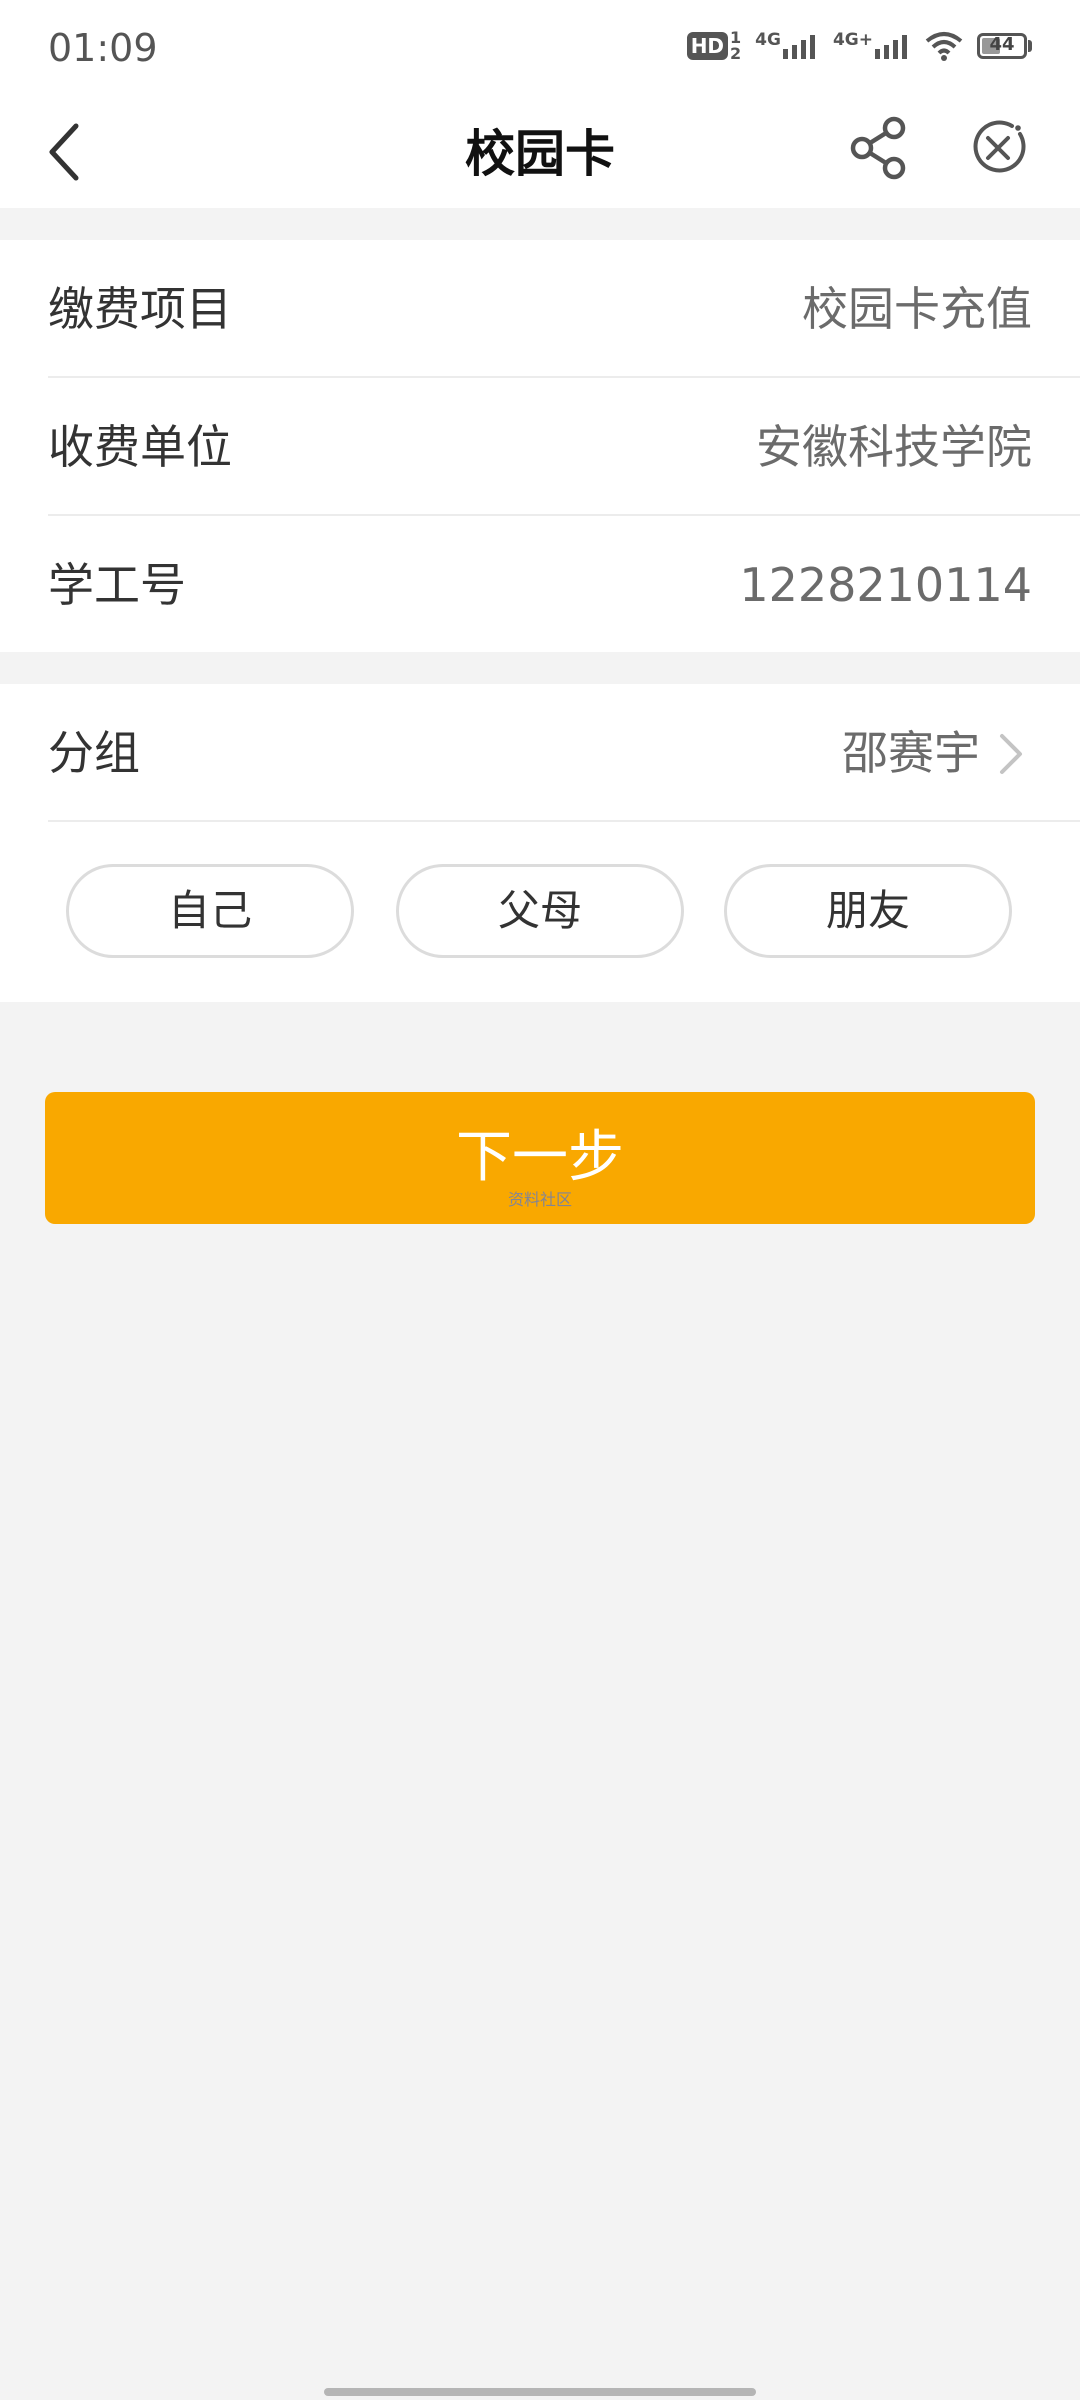  Describe the element at coordinates (540, 2392) in the screenshot. I see `home-indicator` at that location.